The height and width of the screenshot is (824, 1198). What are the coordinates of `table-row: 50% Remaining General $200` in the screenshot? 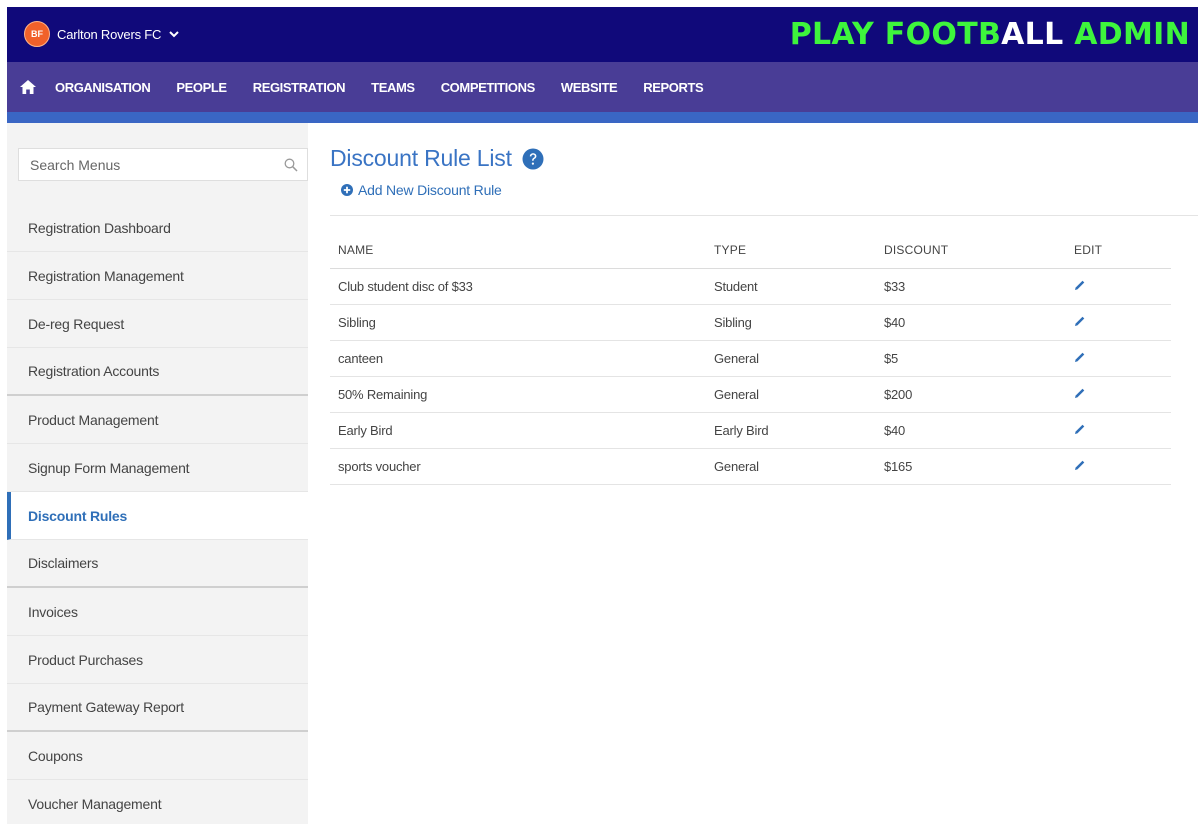 It's located at (750, 394).